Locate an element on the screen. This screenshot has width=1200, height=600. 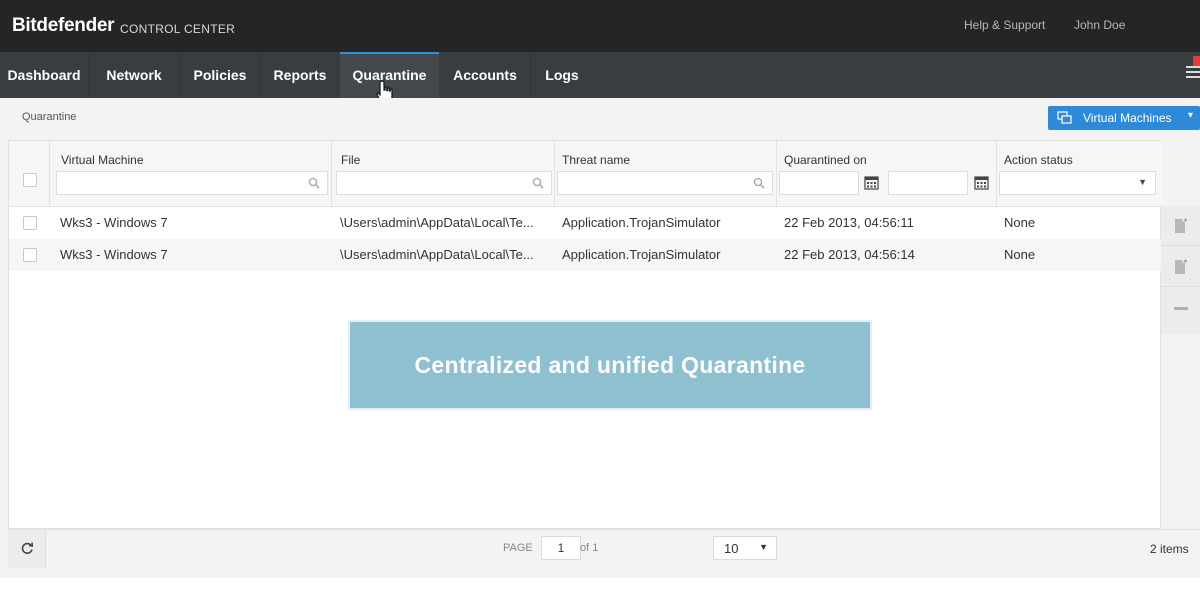
pagination-footer: PAGE 1 of 1 10 ▼ 2 items is located at coordinates (604, 548).